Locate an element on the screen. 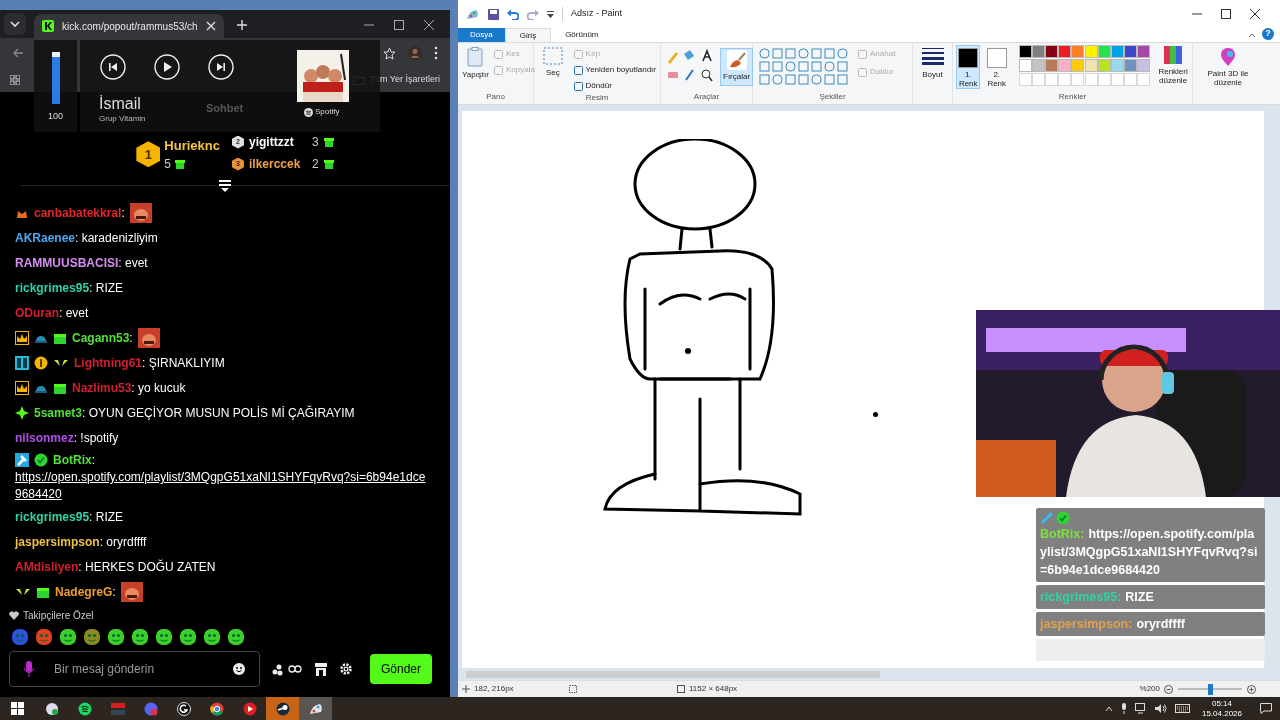 The height and width of the screenshot is (720, 1280). points-icon is located at coordinates (287, 669).